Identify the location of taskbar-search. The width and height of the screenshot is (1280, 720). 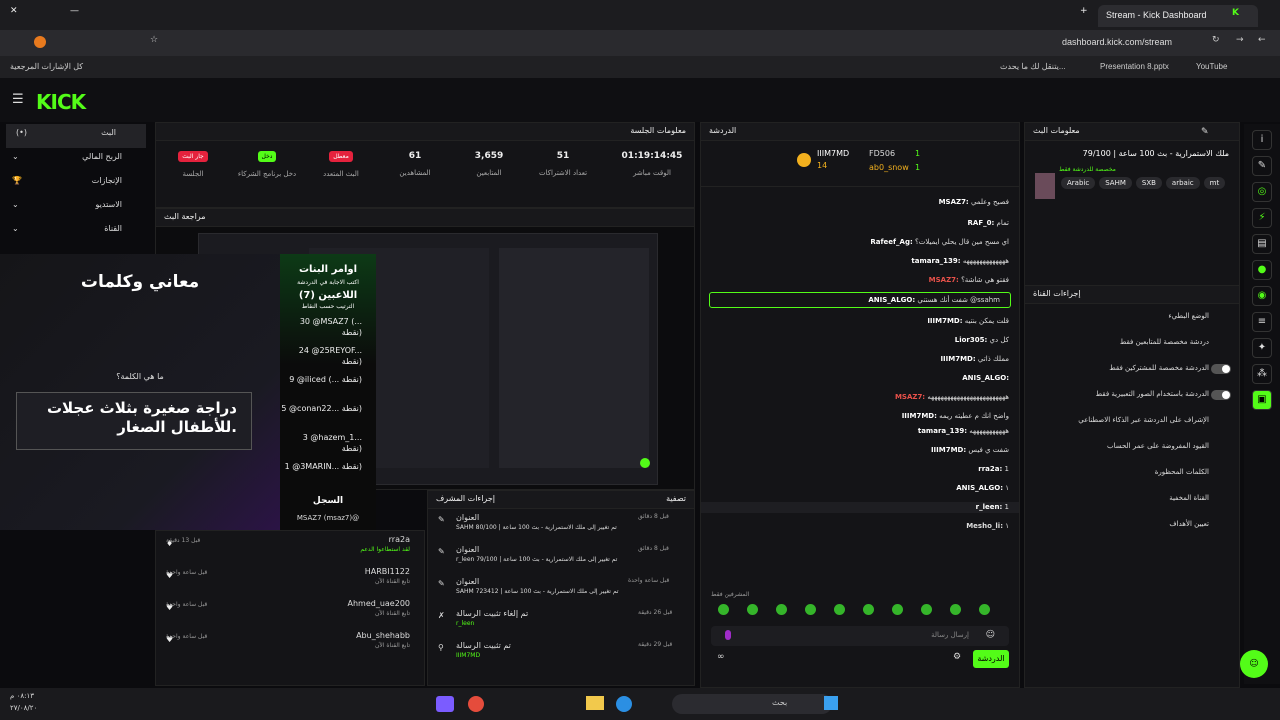
(752, 704).